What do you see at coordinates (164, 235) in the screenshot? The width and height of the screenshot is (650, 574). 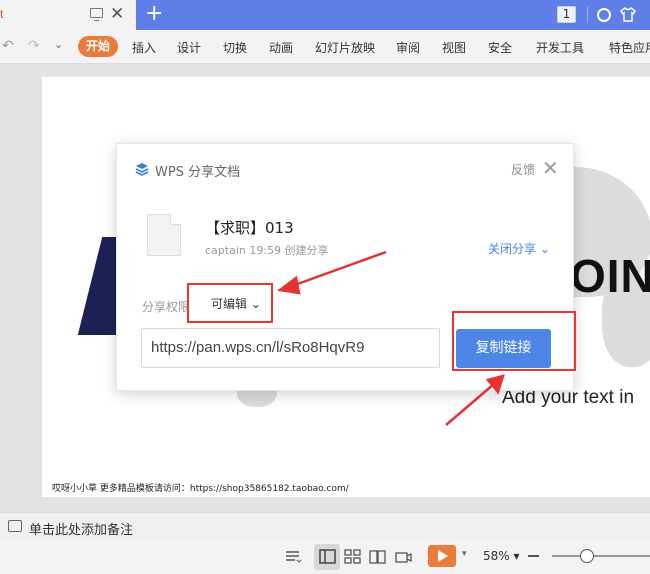 I see `file-document-icon` at bounding box center [164, 235].